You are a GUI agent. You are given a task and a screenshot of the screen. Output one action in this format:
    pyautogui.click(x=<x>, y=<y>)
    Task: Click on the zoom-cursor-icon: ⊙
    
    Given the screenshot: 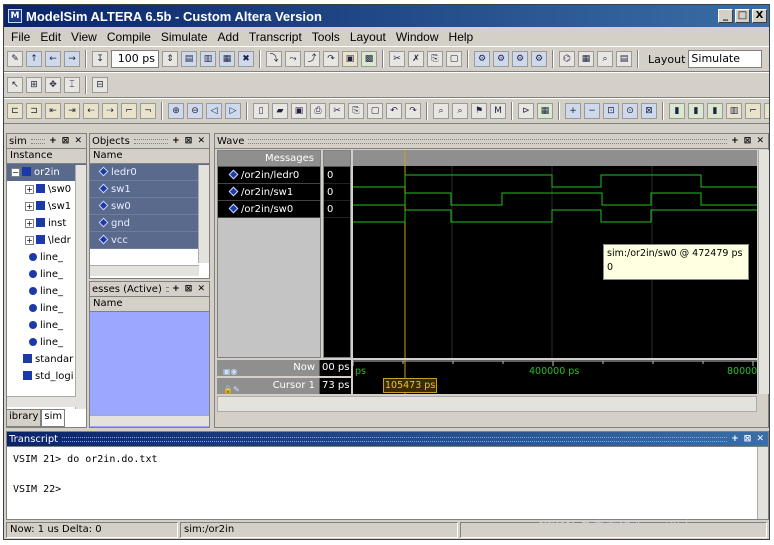 What is the action you would take?
    pyautogui.click(x=630, y=111)
    